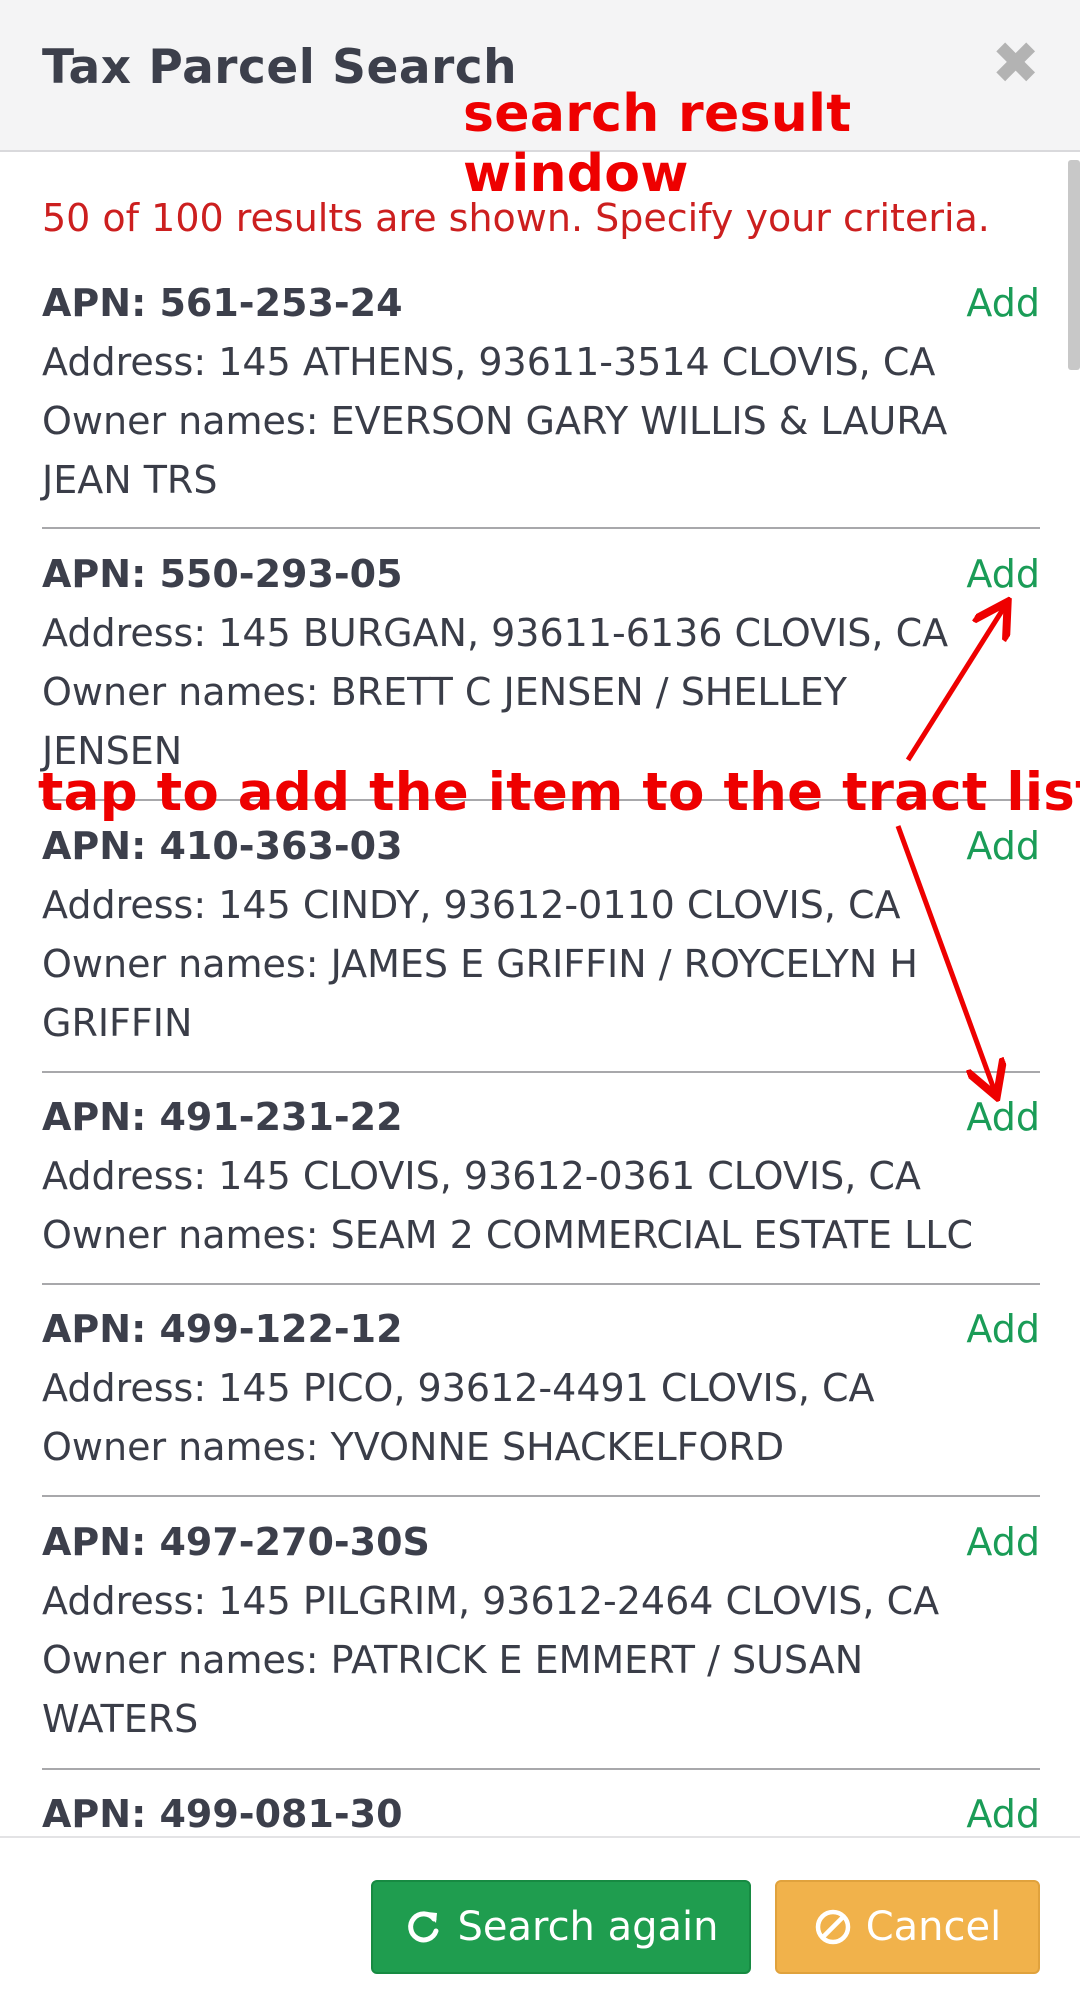 The height and width of the screenshot is (2014, 1080). Describe the element at coordinates (453, 1660) in the screenshot. I see `owner-text: Owner names: PATRICK E EMMERT / SUSAN` at that location.